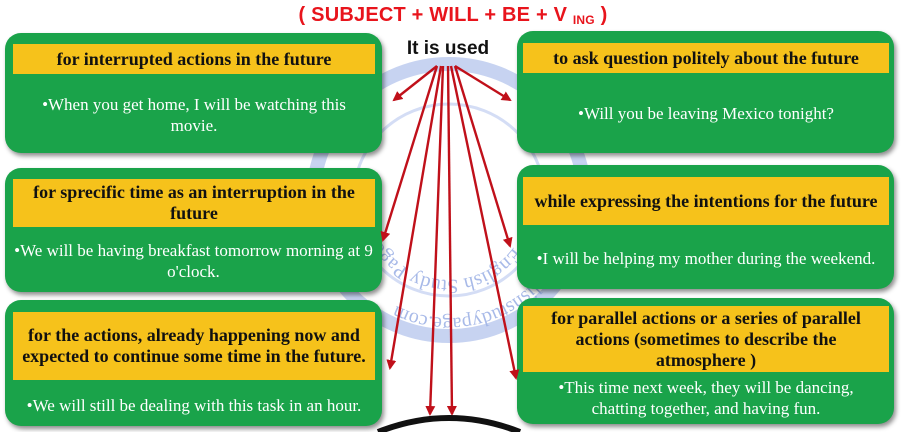 The image size is (906, 432). What do you see at coordinates (451, 240) in the screenshot?
I see `arrow-down-right` at bounding box center [451, 240].